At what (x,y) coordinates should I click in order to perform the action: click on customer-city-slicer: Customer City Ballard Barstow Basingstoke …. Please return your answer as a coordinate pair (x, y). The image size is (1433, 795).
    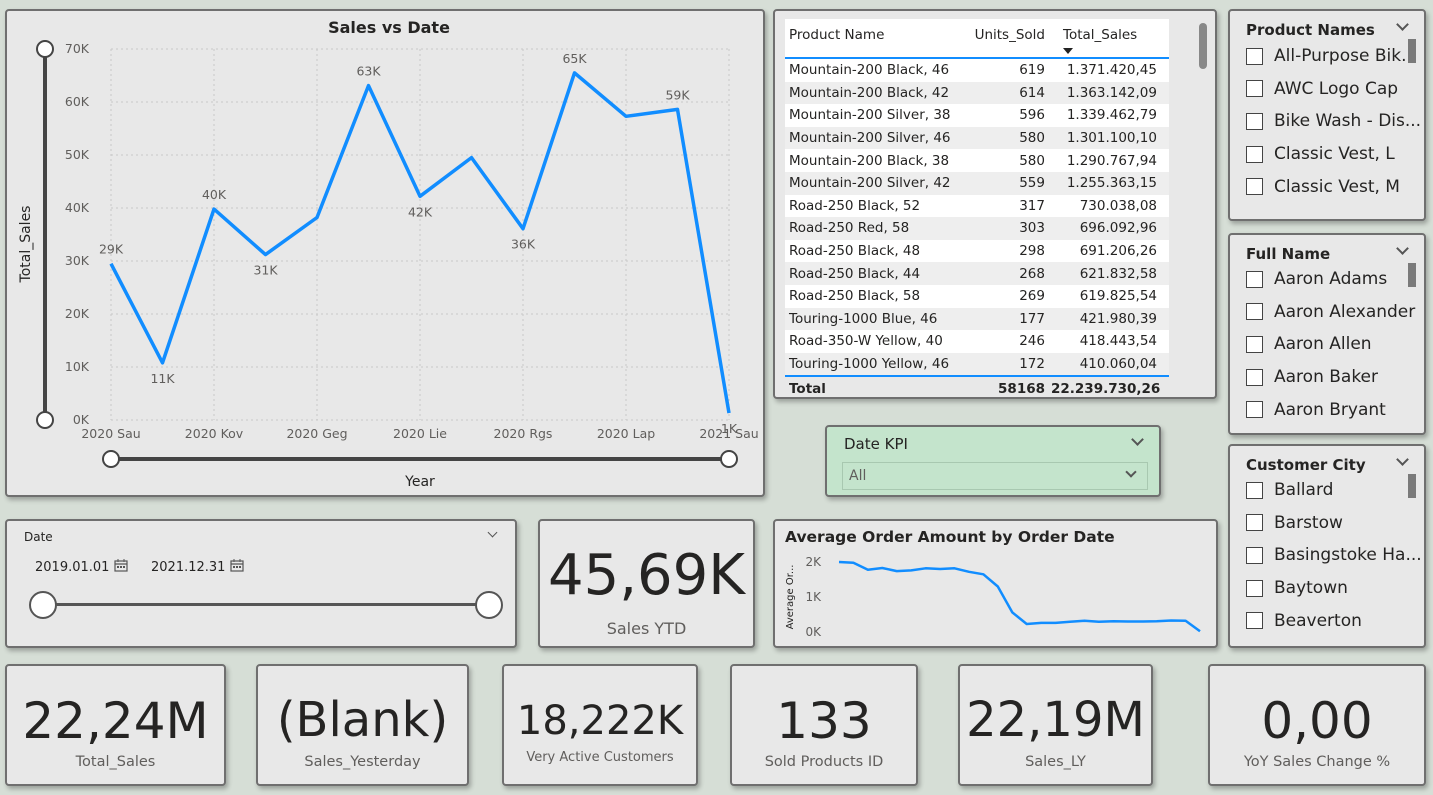
    Looking at the image, I should click on (1327, 546).